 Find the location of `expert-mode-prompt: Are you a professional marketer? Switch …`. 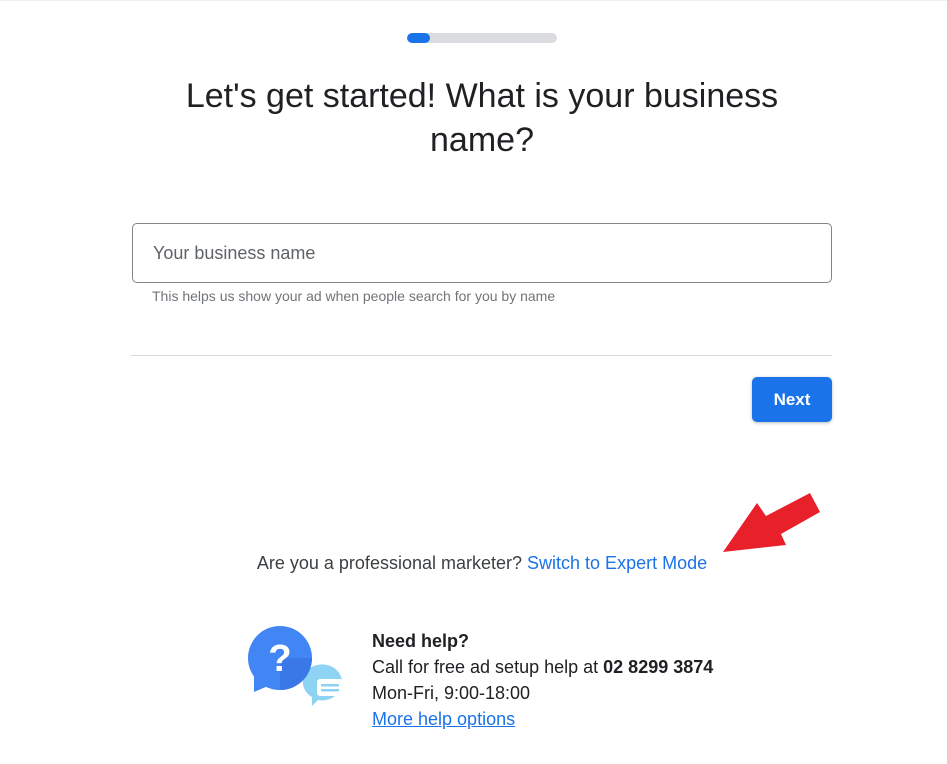

expert-mode-prompt: Are you a professional marketer? Switch … is located at coordinates (473, 563).